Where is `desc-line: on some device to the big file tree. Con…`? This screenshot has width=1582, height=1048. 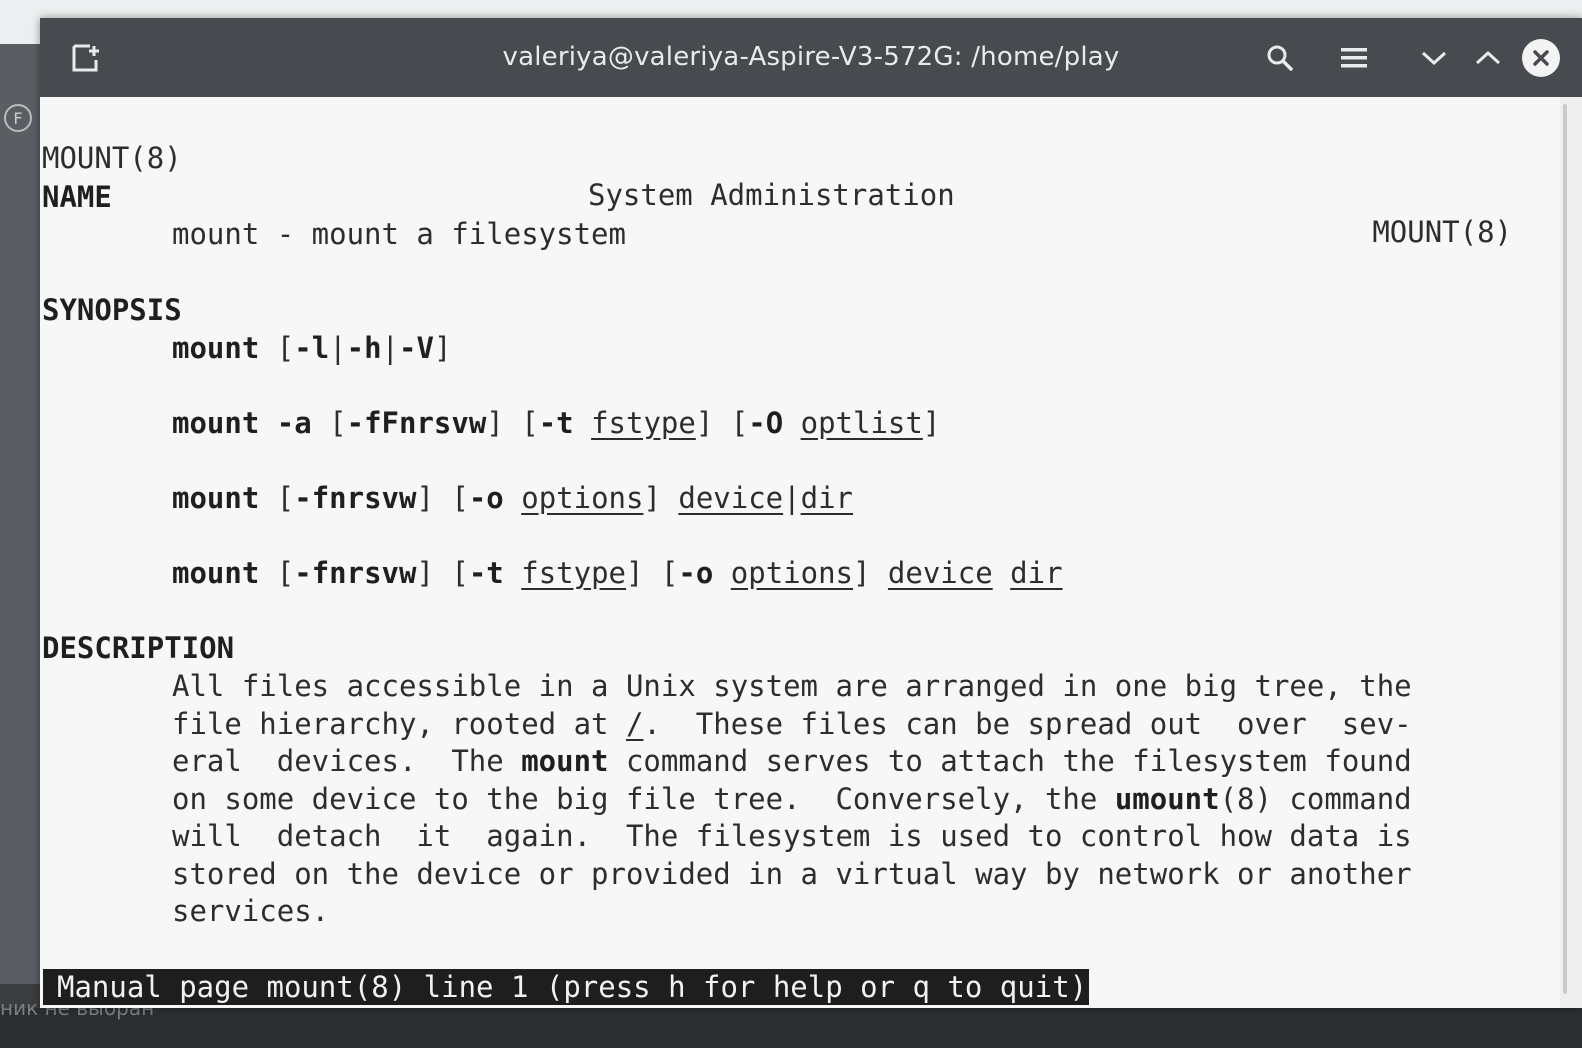
desc-line: on some device to the big file tree. Con… is located at coordinates (792, 799).